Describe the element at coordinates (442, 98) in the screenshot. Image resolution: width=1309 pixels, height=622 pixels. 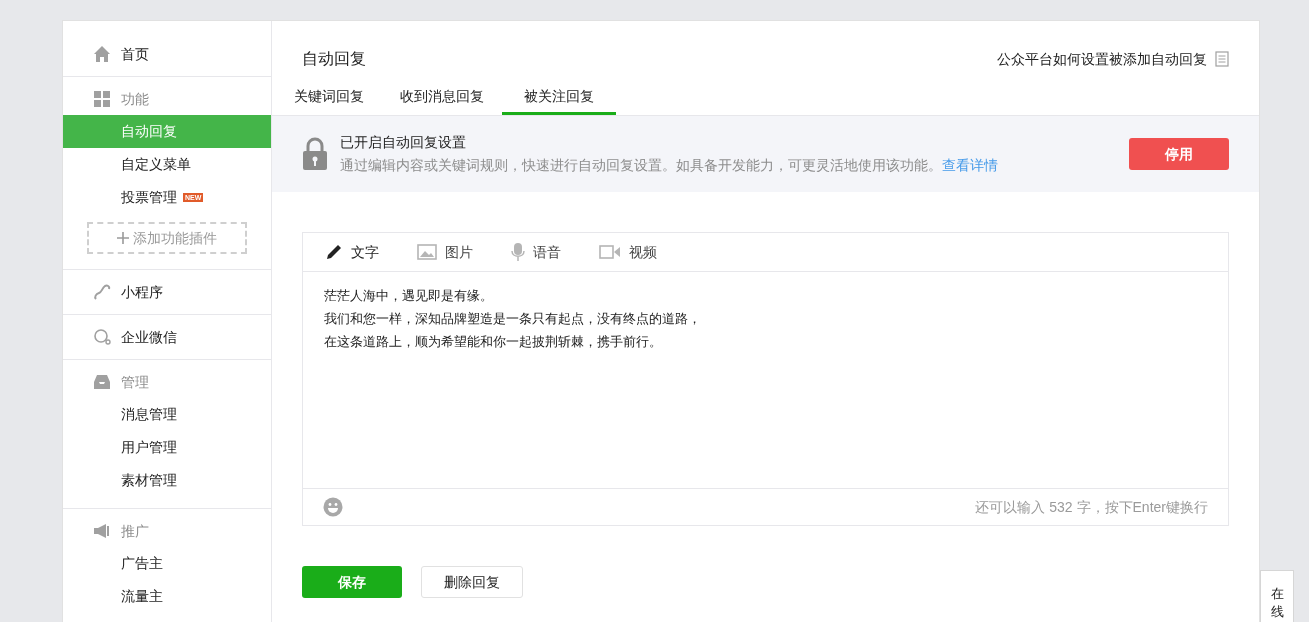
I see `tab: 收到消息回复` at that location.